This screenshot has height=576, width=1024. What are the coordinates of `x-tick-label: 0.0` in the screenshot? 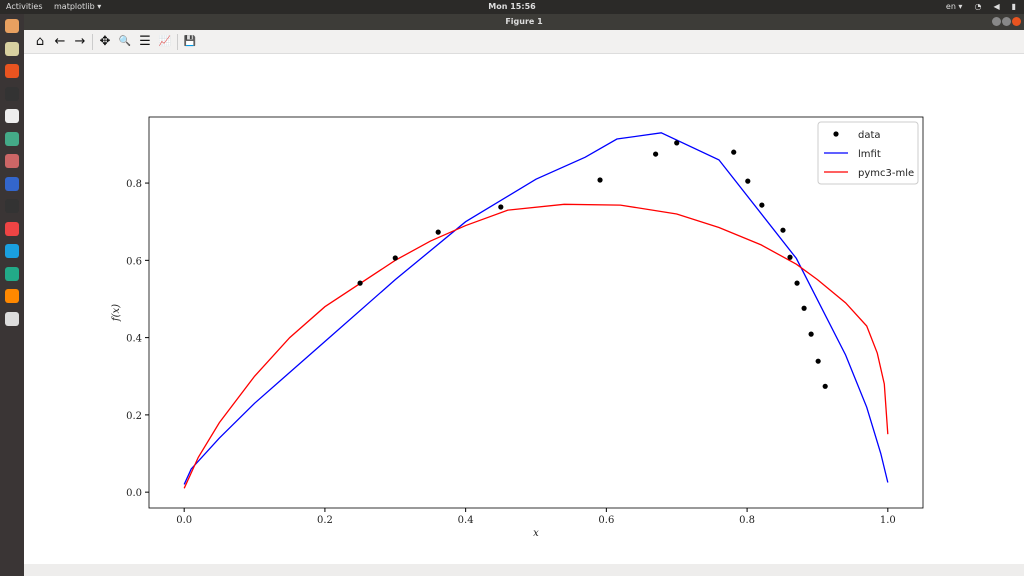 It's located at (184, 520).